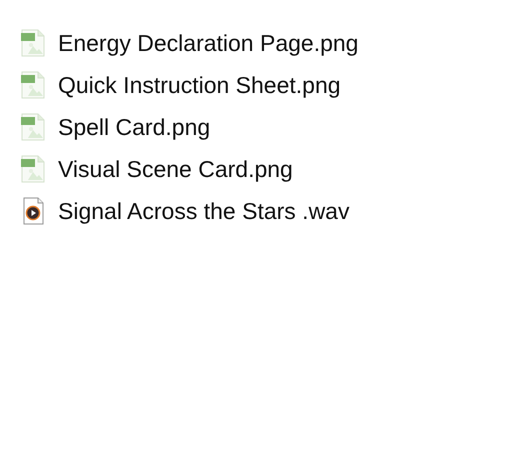 The height and width of the screenshot is (455, 505). Describe the element at coordinates (204, 211) in the screenshot. I see `file-name: Signal Across the Stars .wav` at that location.